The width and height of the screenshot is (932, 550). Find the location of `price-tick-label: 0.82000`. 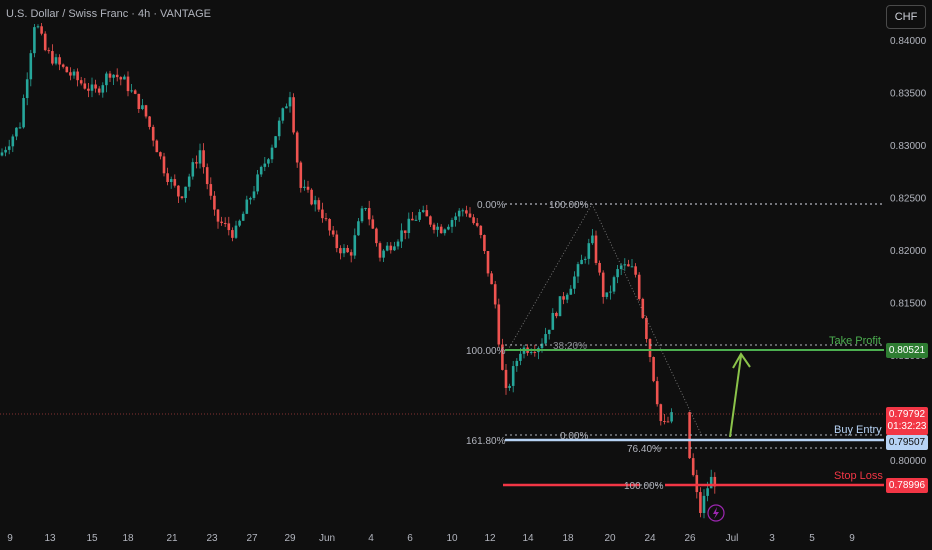

price-tick-label: 0.82000 is located at coordinates (908, 251).